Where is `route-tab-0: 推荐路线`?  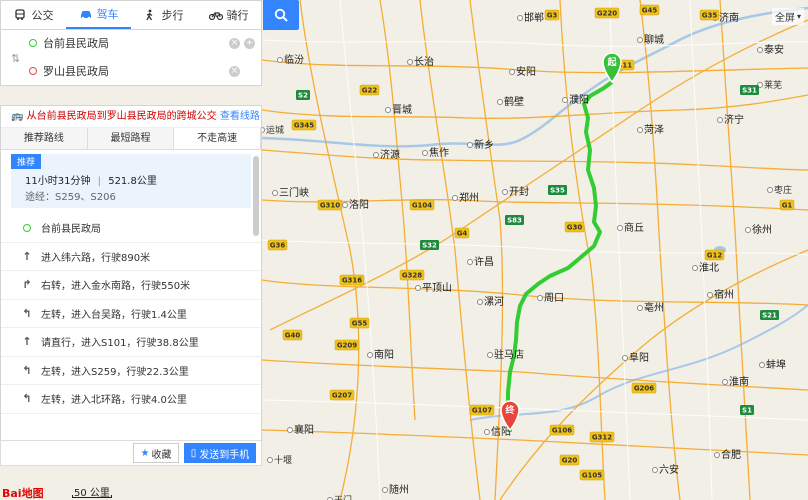
route-tab-0: 推荐路线 is located at coordinates (44, 138).